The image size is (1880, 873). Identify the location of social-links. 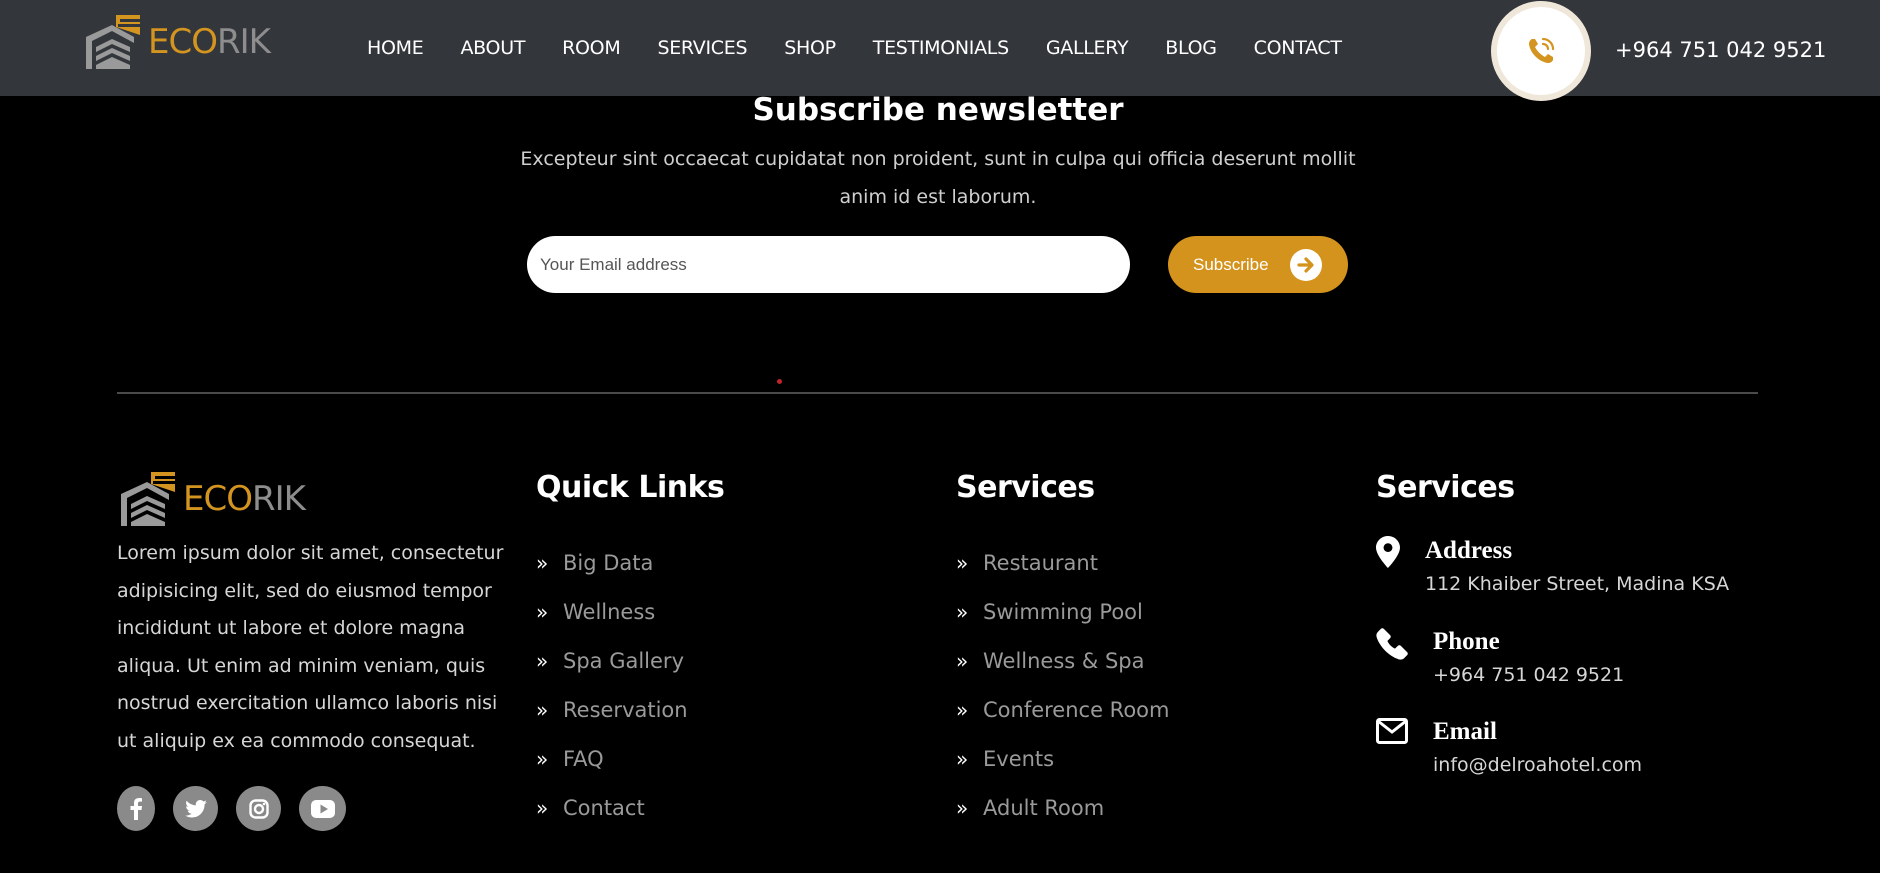
(240, 808).